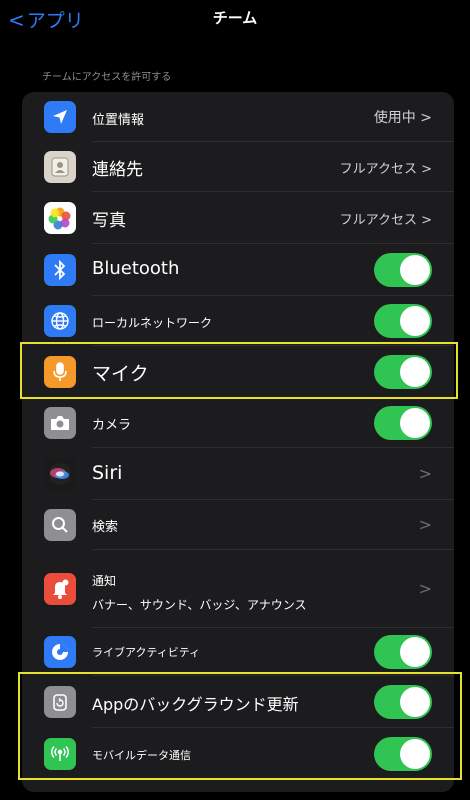 This screenshot has height=800, width=470. What do you see at coordinates (152, 323) in the screenshot?
I see `row-label: ローカルネットワーク` at bounding box center [152, 323].